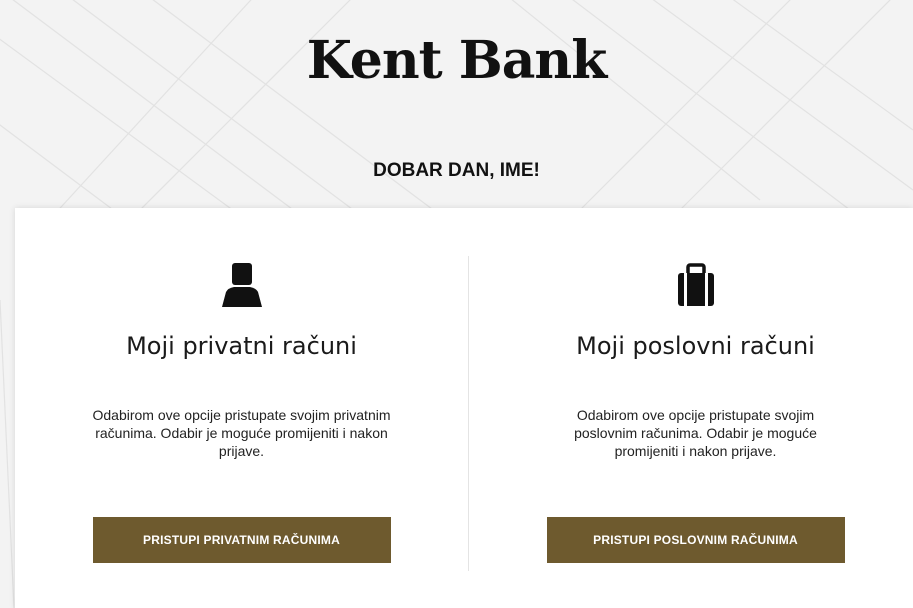  What do you see at coordinates (695, 346) in the screenshot?
I see `business-accounts-title: Moji poslovni računi` at bounding box center [695, 346].